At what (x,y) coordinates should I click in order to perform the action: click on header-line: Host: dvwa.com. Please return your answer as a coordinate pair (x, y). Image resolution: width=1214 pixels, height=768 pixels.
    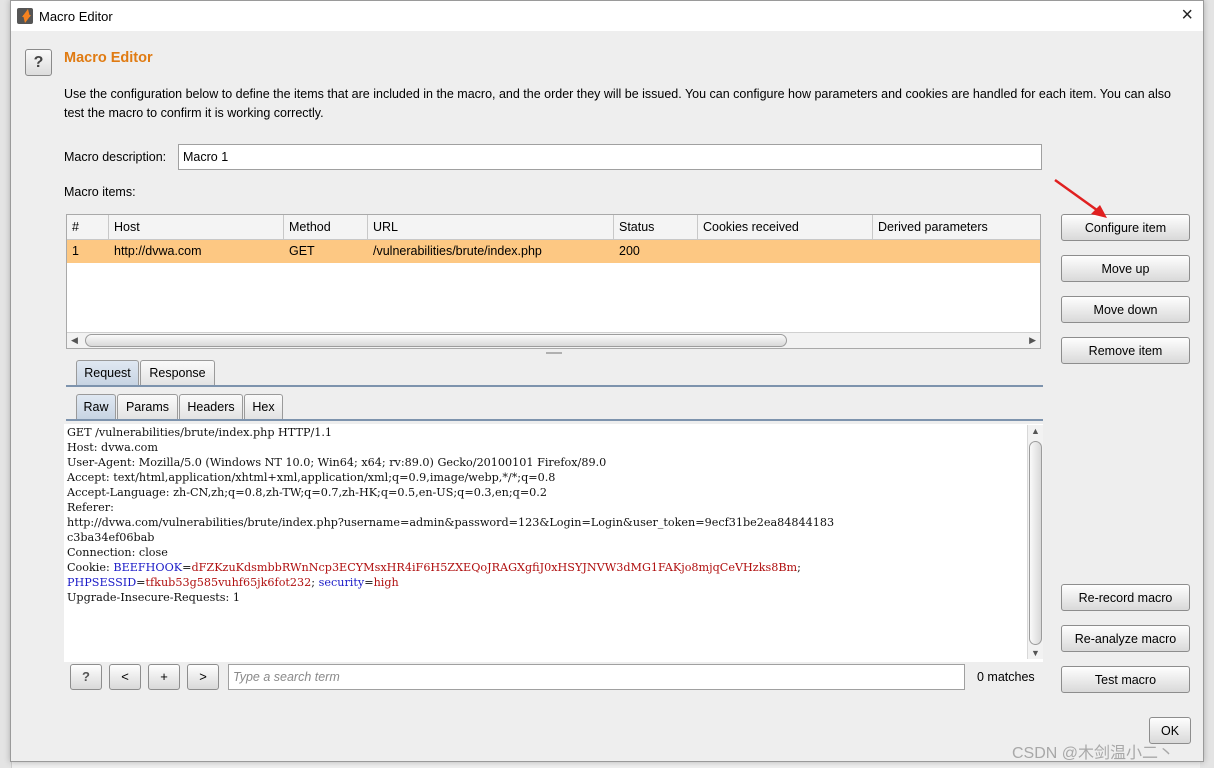
    Looking at the image, I should click on (112, 447).